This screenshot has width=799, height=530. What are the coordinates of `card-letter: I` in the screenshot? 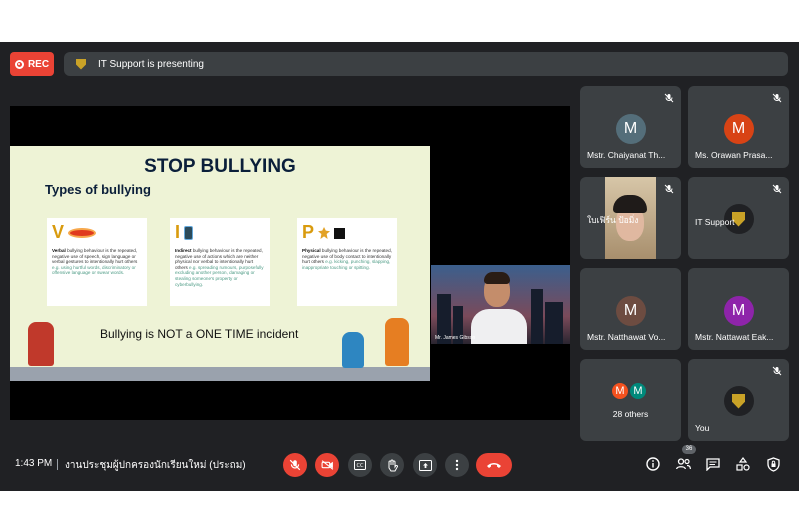 It's located at (178, 232).